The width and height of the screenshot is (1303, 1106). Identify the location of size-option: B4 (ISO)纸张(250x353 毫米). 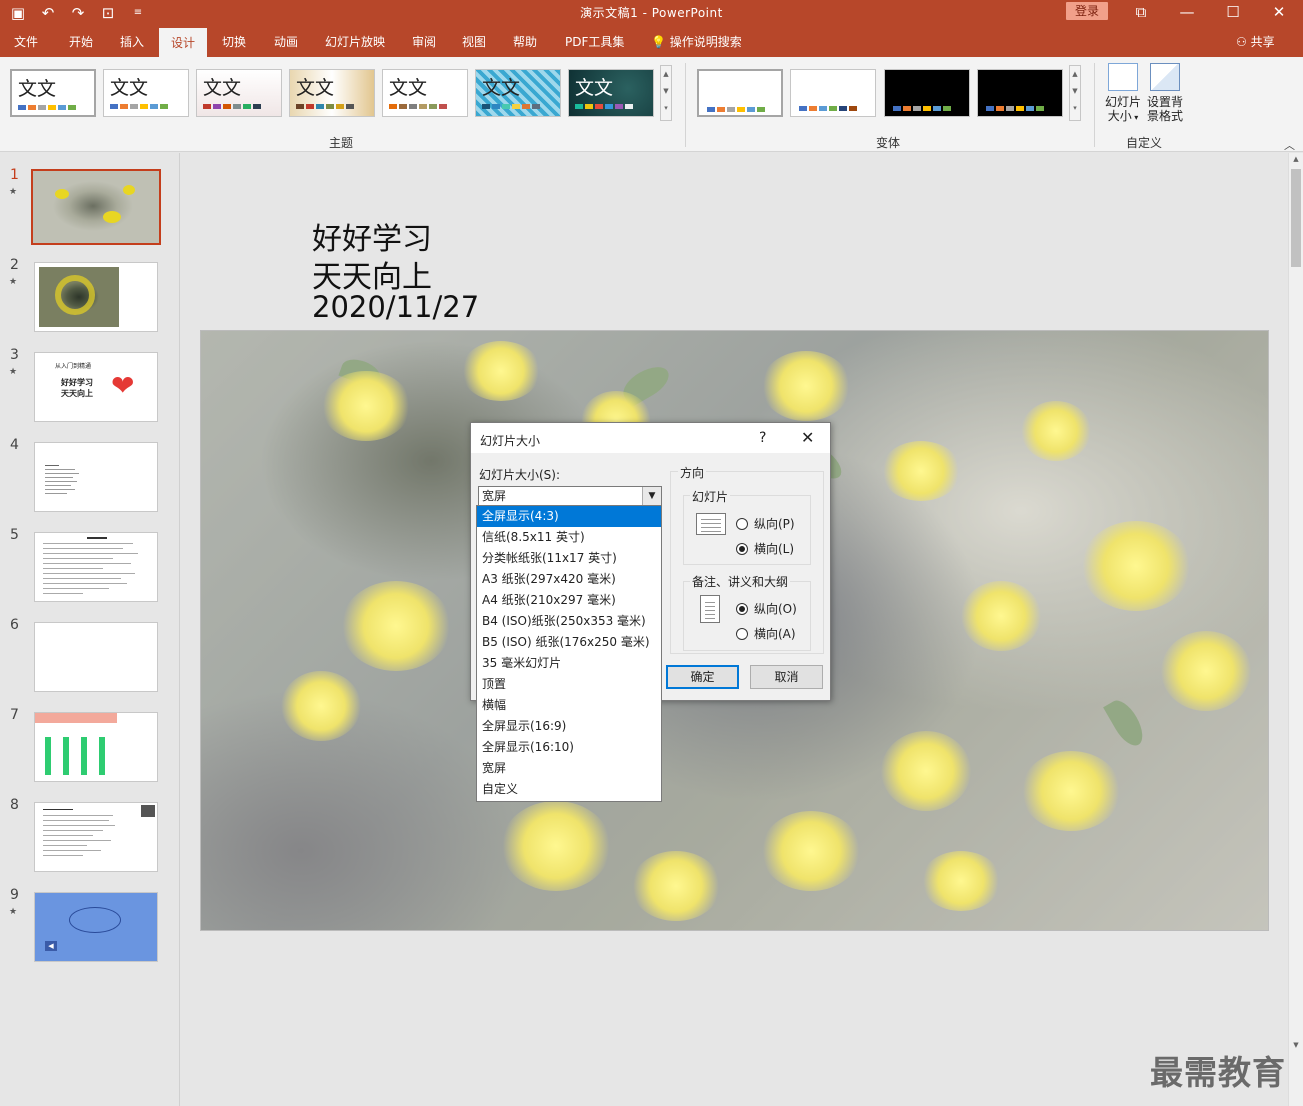
(569, 621).